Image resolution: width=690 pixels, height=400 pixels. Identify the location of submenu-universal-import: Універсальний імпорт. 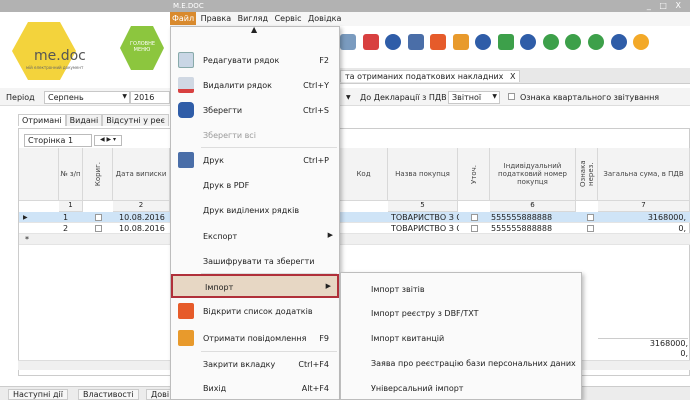
(417, 388).